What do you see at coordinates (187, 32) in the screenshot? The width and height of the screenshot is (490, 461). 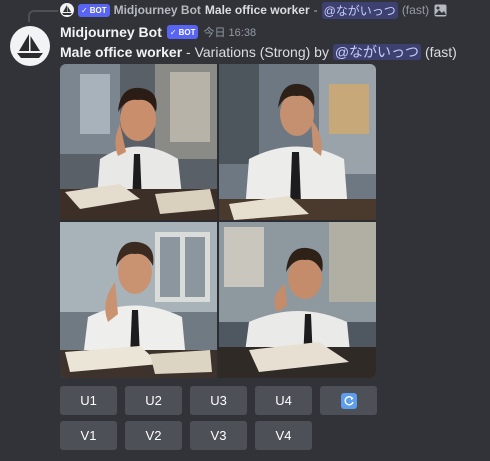 I see `bot-badge-label: BOT` at bounding box center [187, 32].